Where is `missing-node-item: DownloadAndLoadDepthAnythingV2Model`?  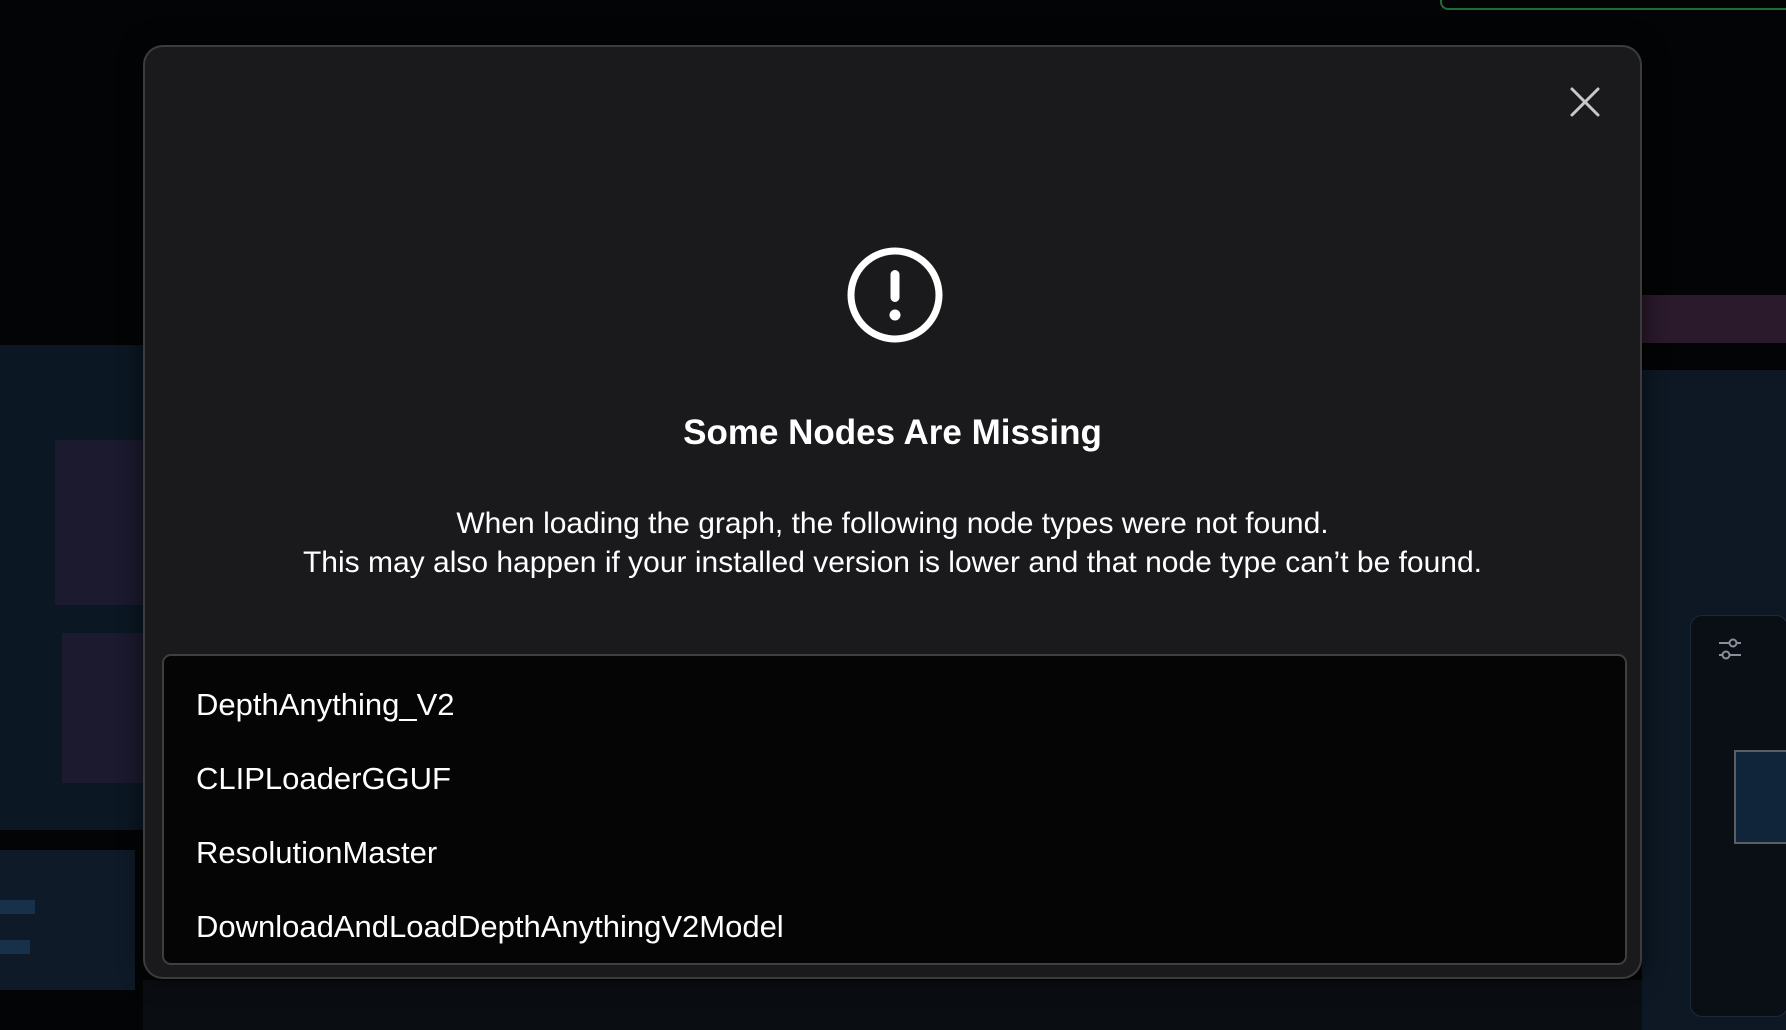 missing-node-item: DownloadAndLoadDepthAnythingV2Model is located at coordinates (490, 926).